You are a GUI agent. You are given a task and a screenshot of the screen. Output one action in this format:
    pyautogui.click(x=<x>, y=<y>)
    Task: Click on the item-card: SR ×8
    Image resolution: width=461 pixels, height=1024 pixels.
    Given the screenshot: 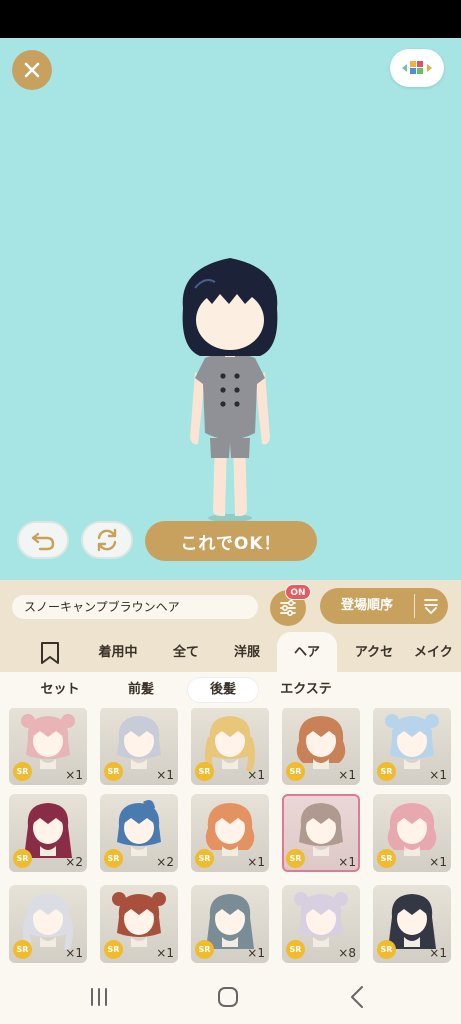 What is the action you would take?
    pyautogui.click(x=321, y=924)
    